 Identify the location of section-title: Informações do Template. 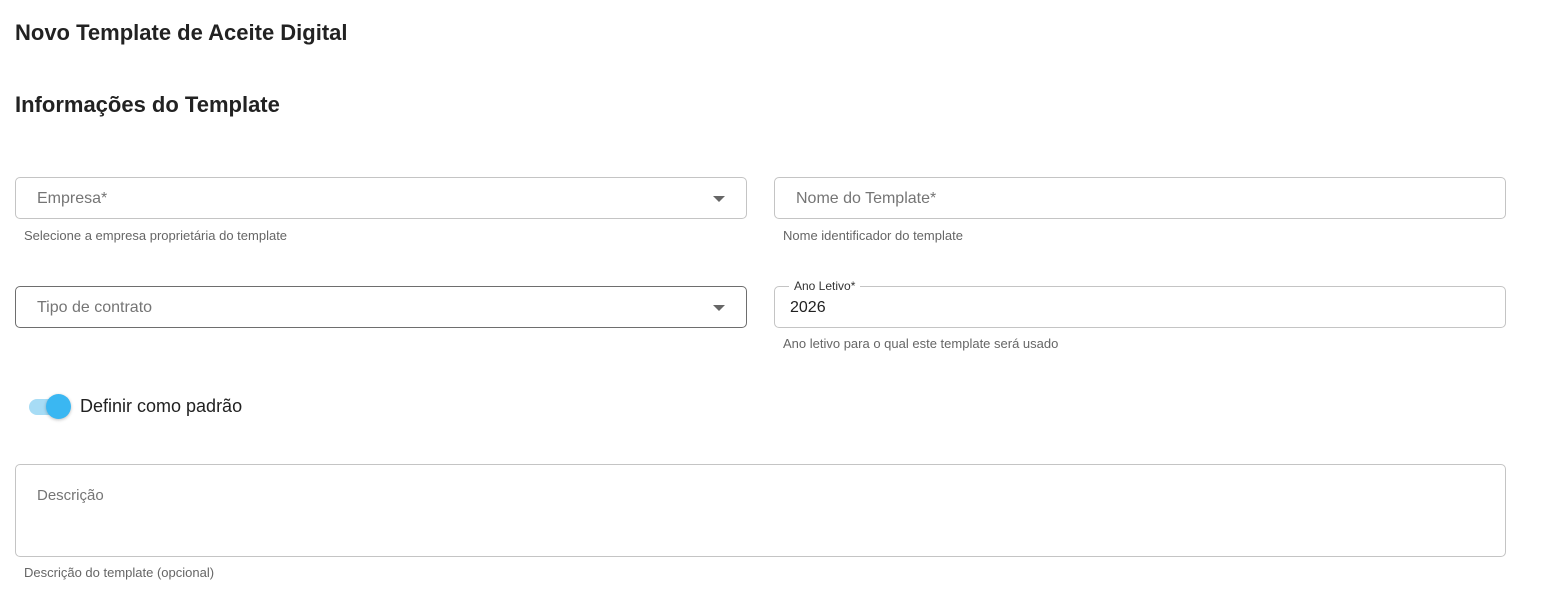
(147, 104).